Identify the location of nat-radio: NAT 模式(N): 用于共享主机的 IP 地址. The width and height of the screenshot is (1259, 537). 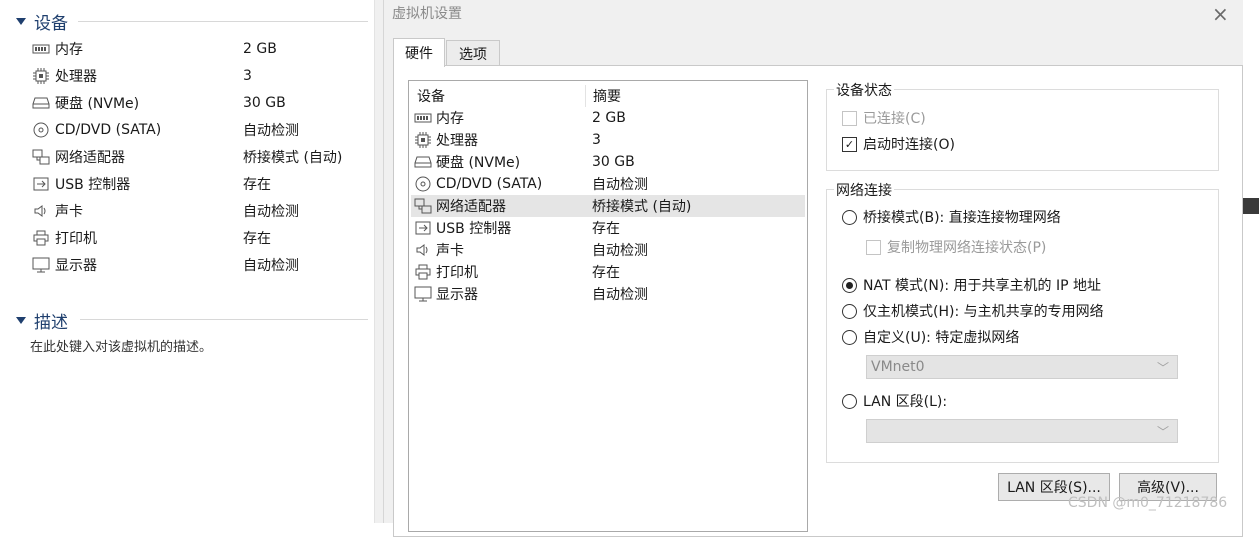
(971, 285).